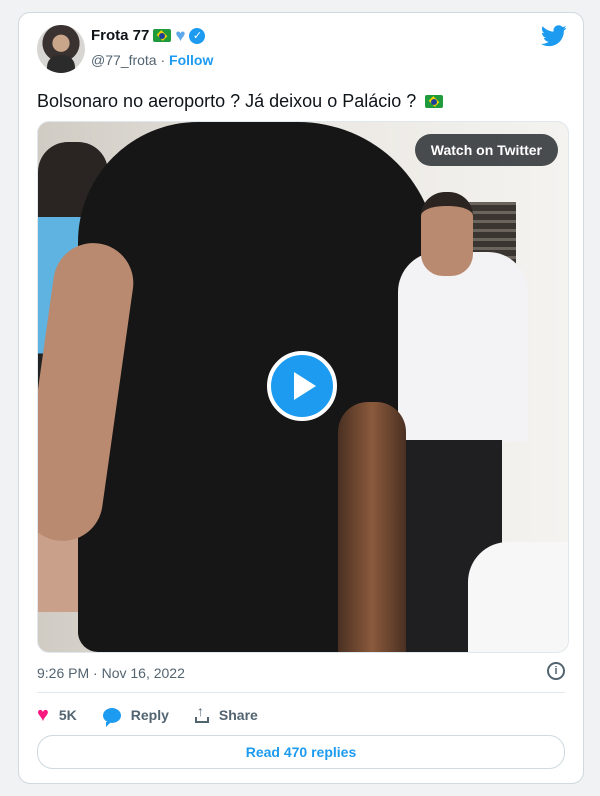  Describe the element at coordinates (518, 597) in the screenshot. I see `white-tablecloth` at that location.